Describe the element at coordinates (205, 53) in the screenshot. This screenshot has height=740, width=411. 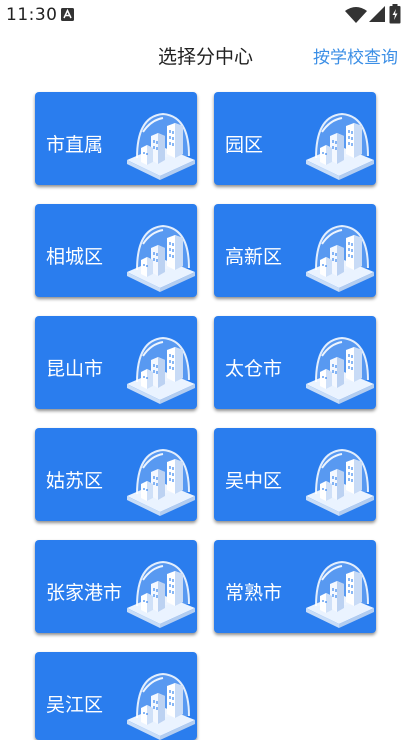
I see `header: 选择分中心 按学校查询` at that location.